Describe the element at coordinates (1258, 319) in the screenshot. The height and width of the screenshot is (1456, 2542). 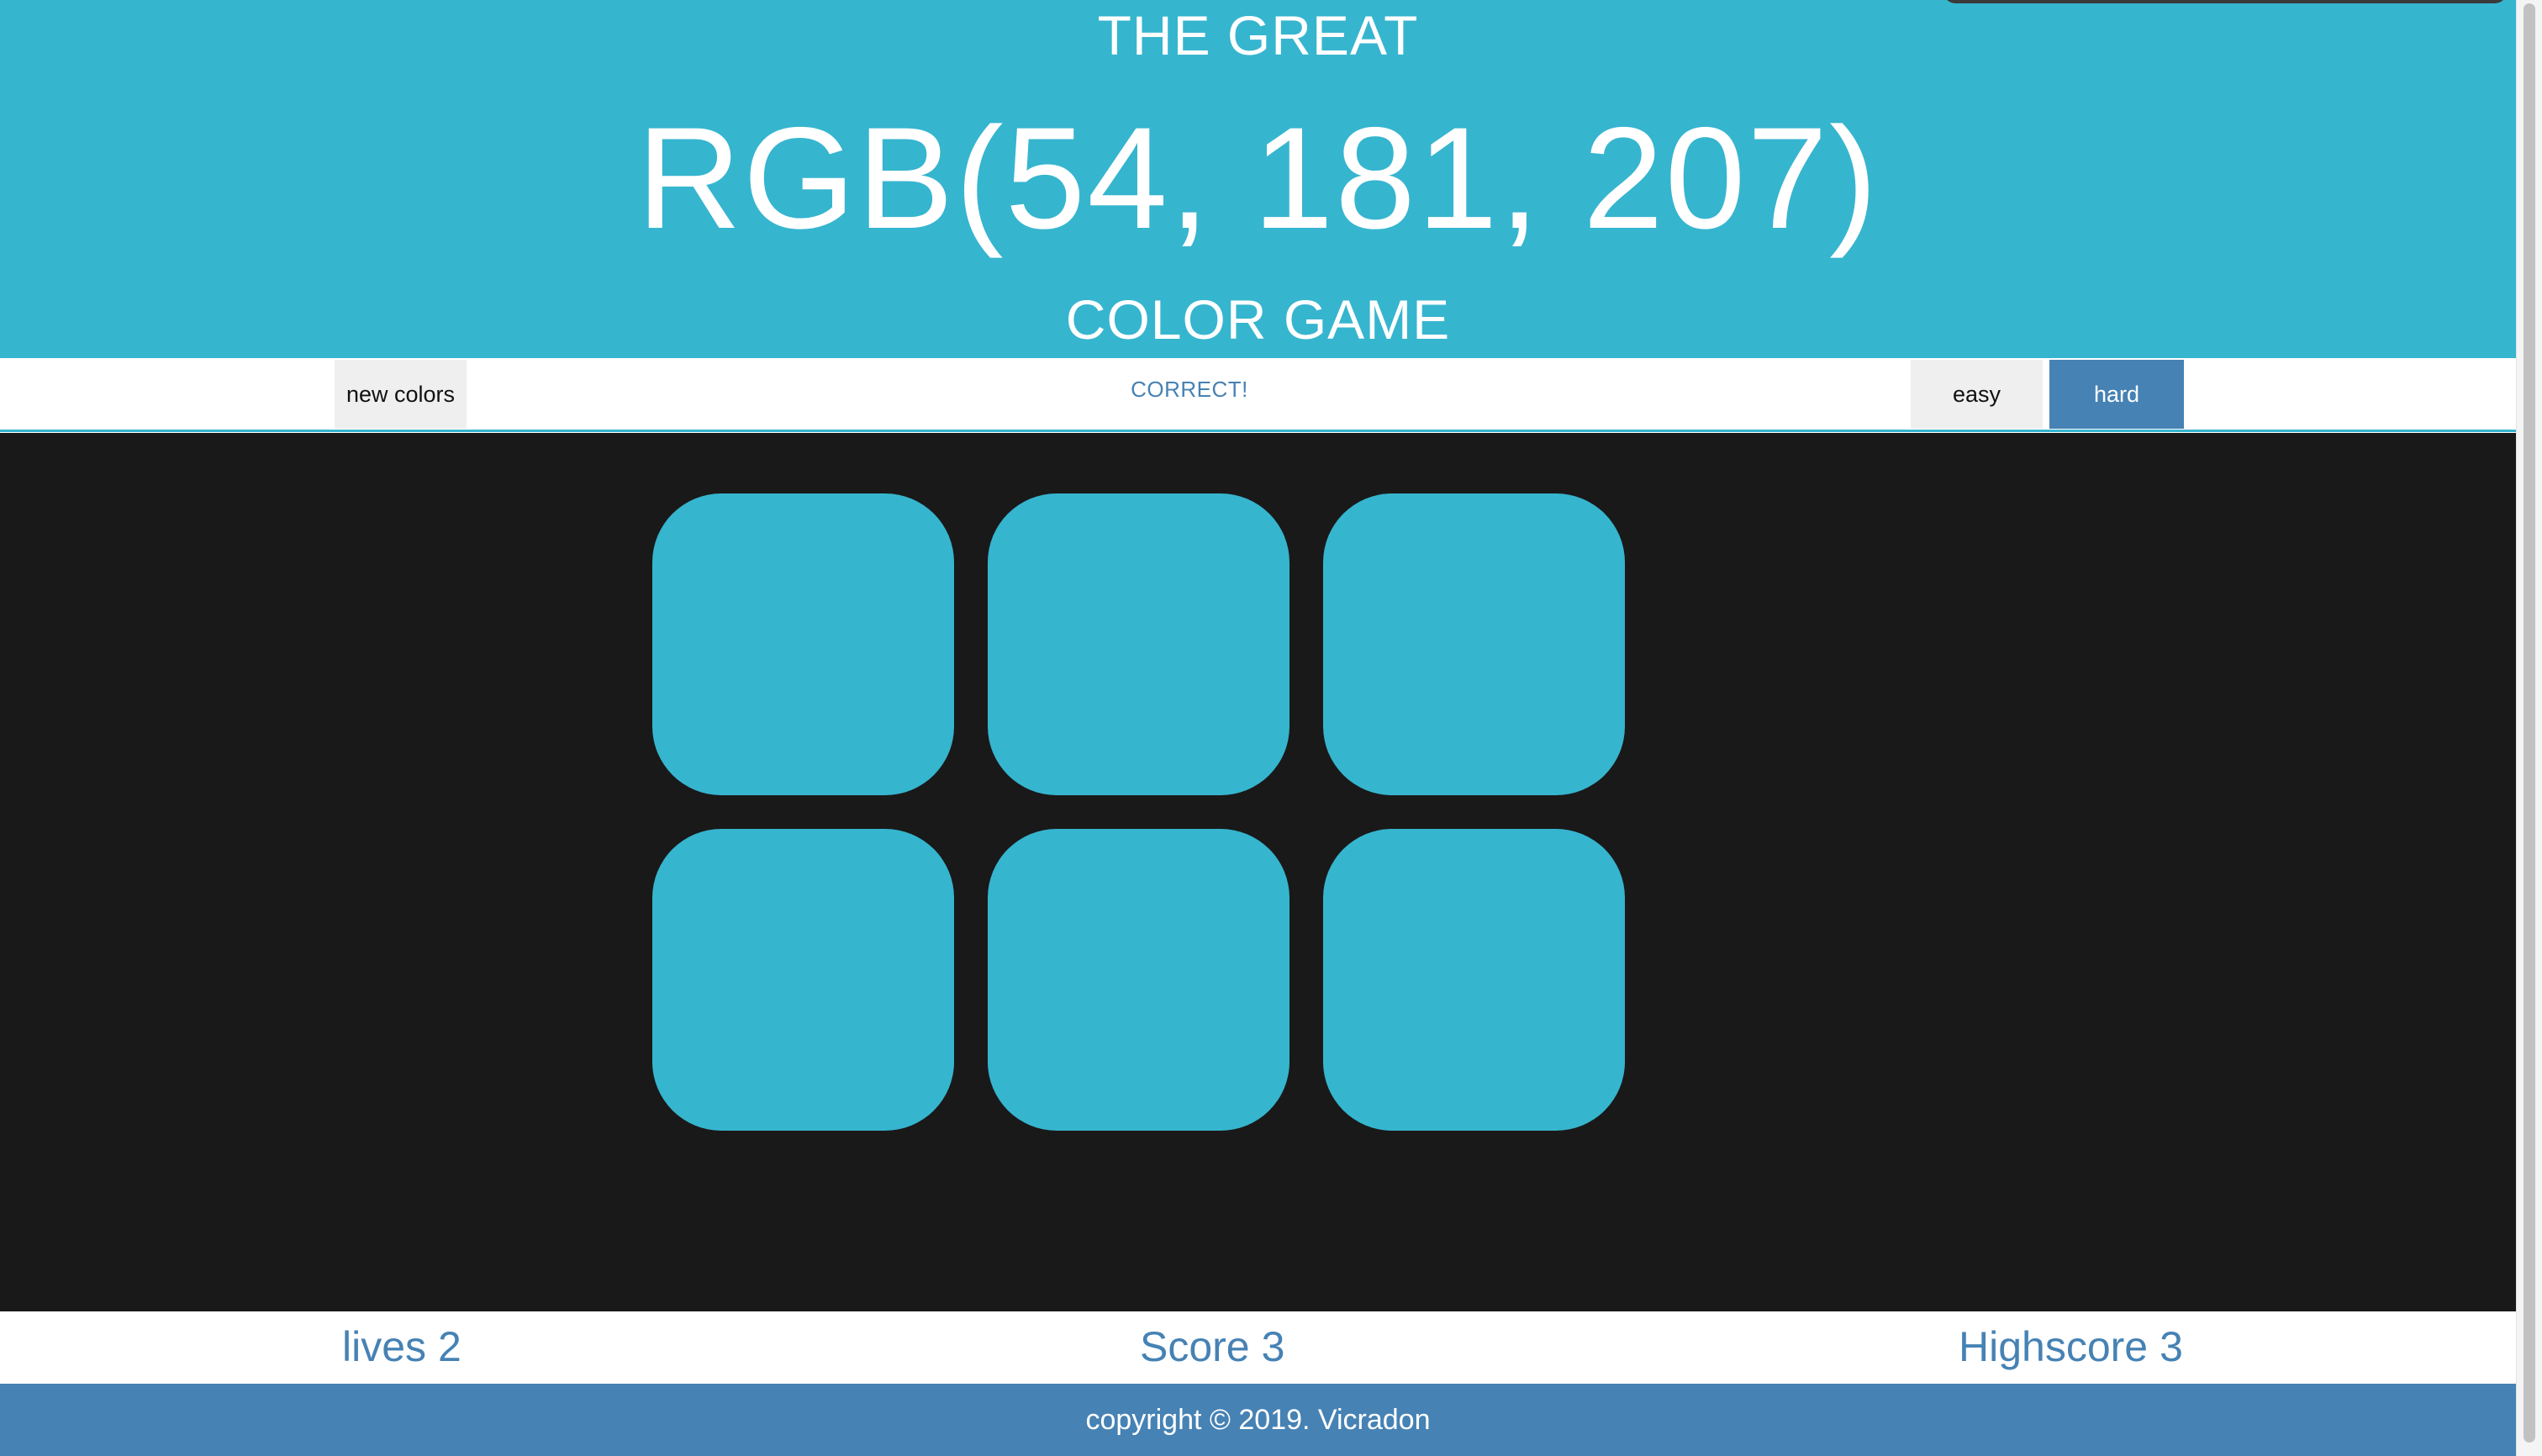
I see `header-subtitle-bottom: COLOR GAME` at that location.